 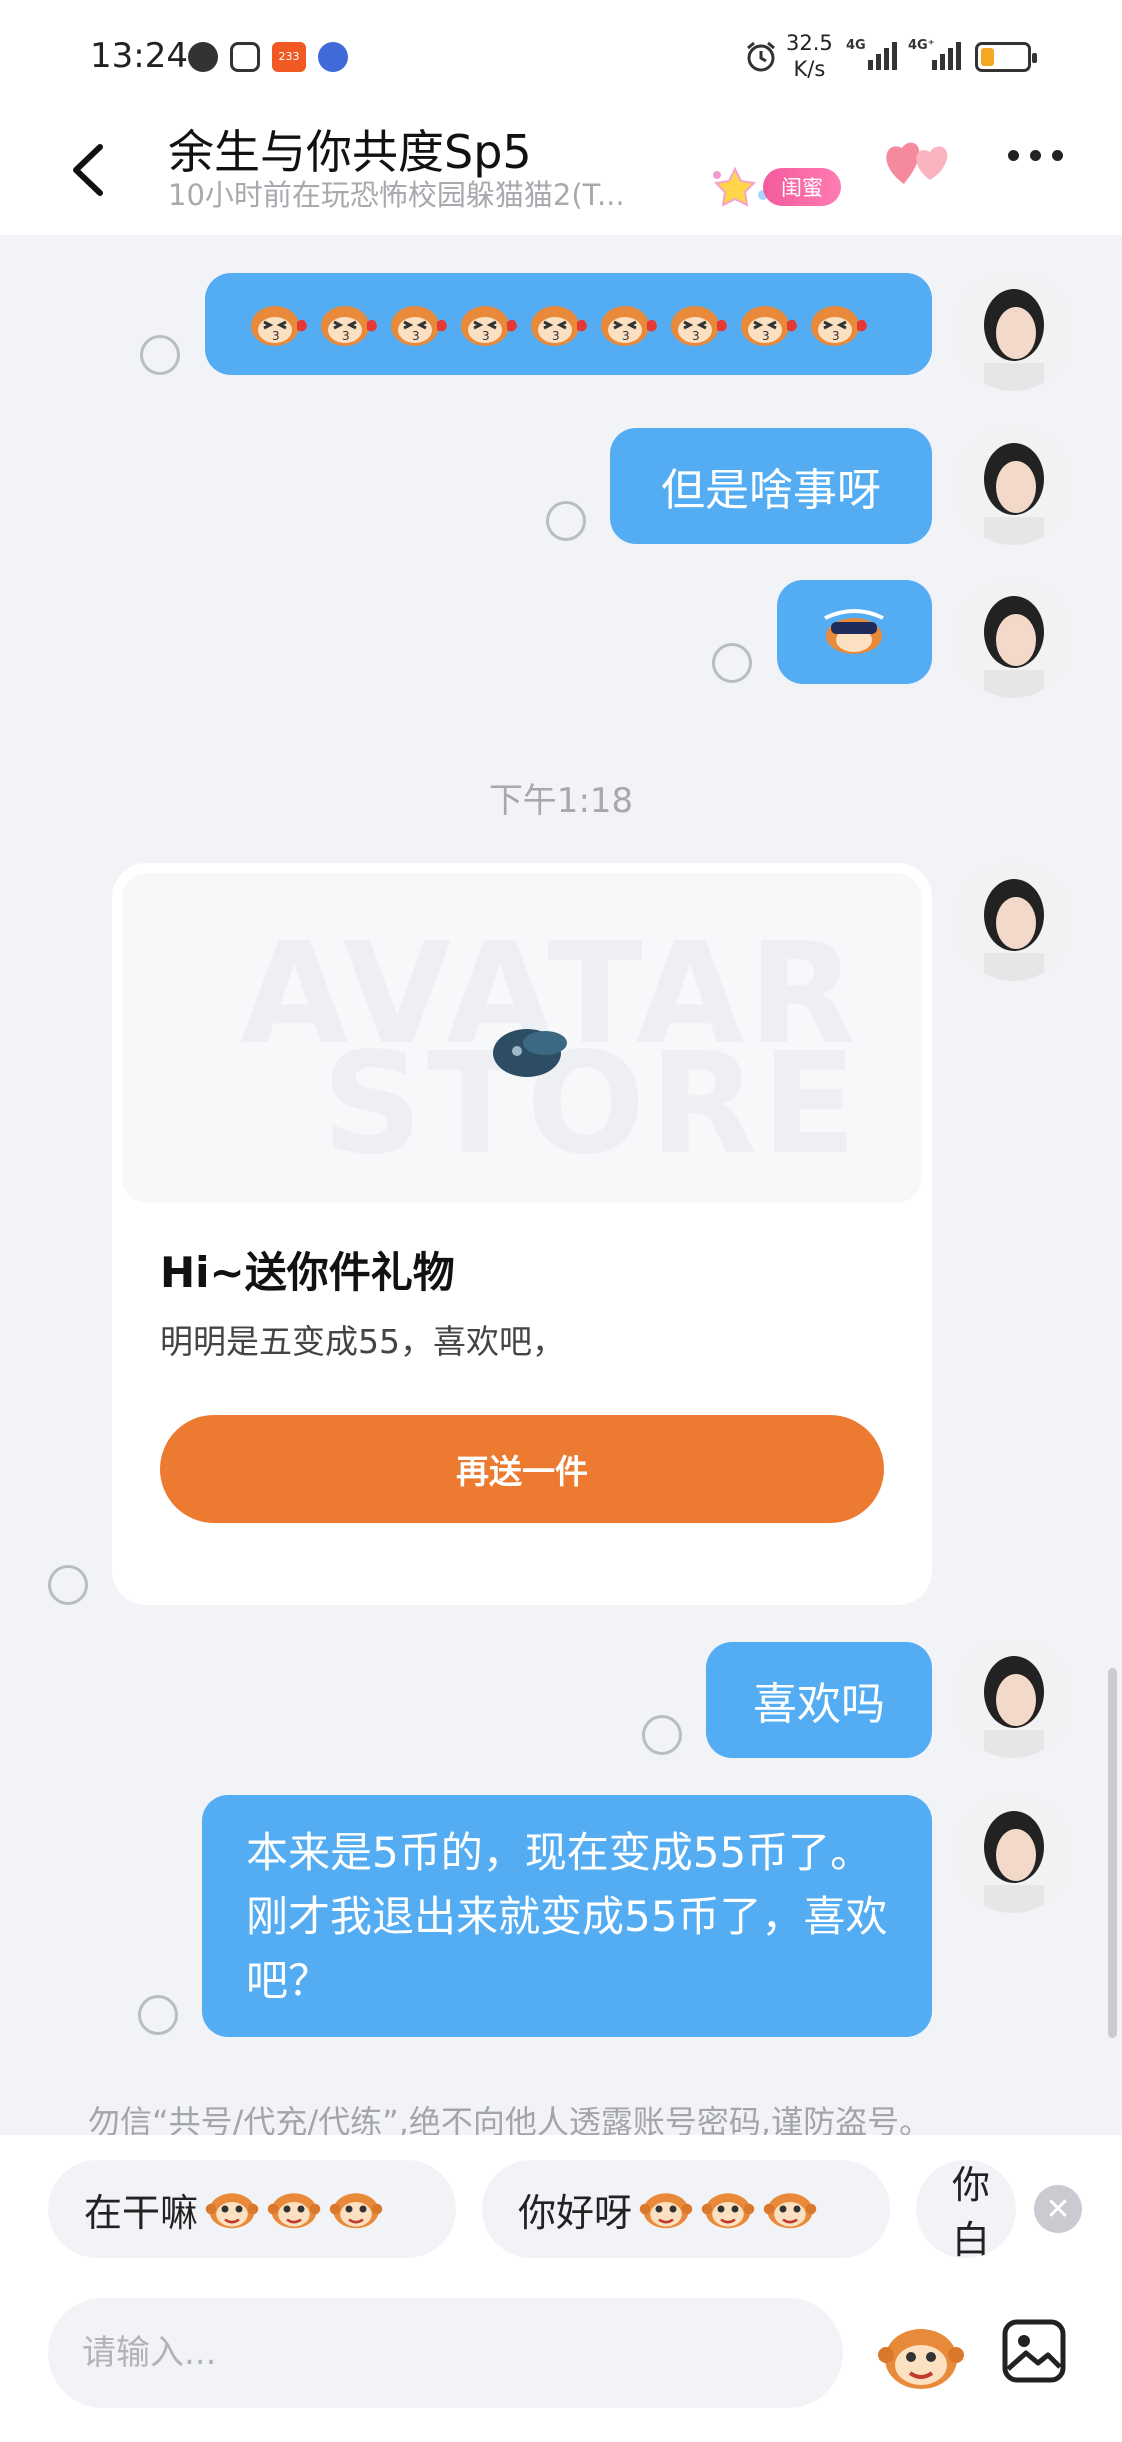 What do you see at coordinates (141, 2212) in the screenshot?
I see `quick-reply-label: 在干嘛` at bounding box center [141, 2212].